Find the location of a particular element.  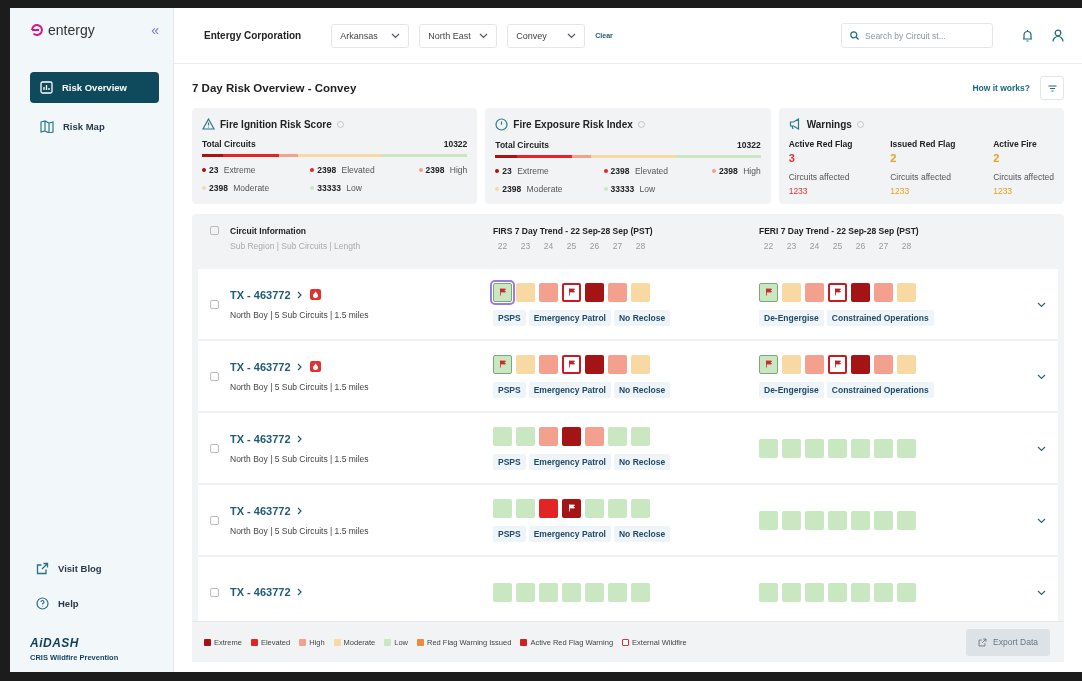

nav-link: Visit Blog is located at coordinates (94, 568).